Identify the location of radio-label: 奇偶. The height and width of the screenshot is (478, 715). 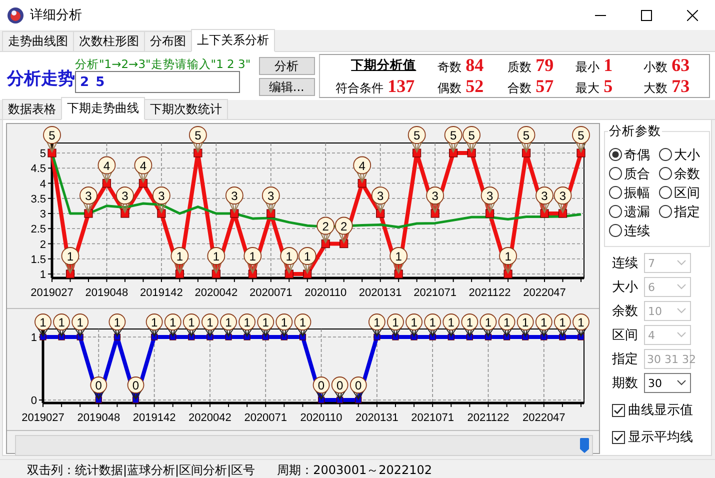
(637, 155).